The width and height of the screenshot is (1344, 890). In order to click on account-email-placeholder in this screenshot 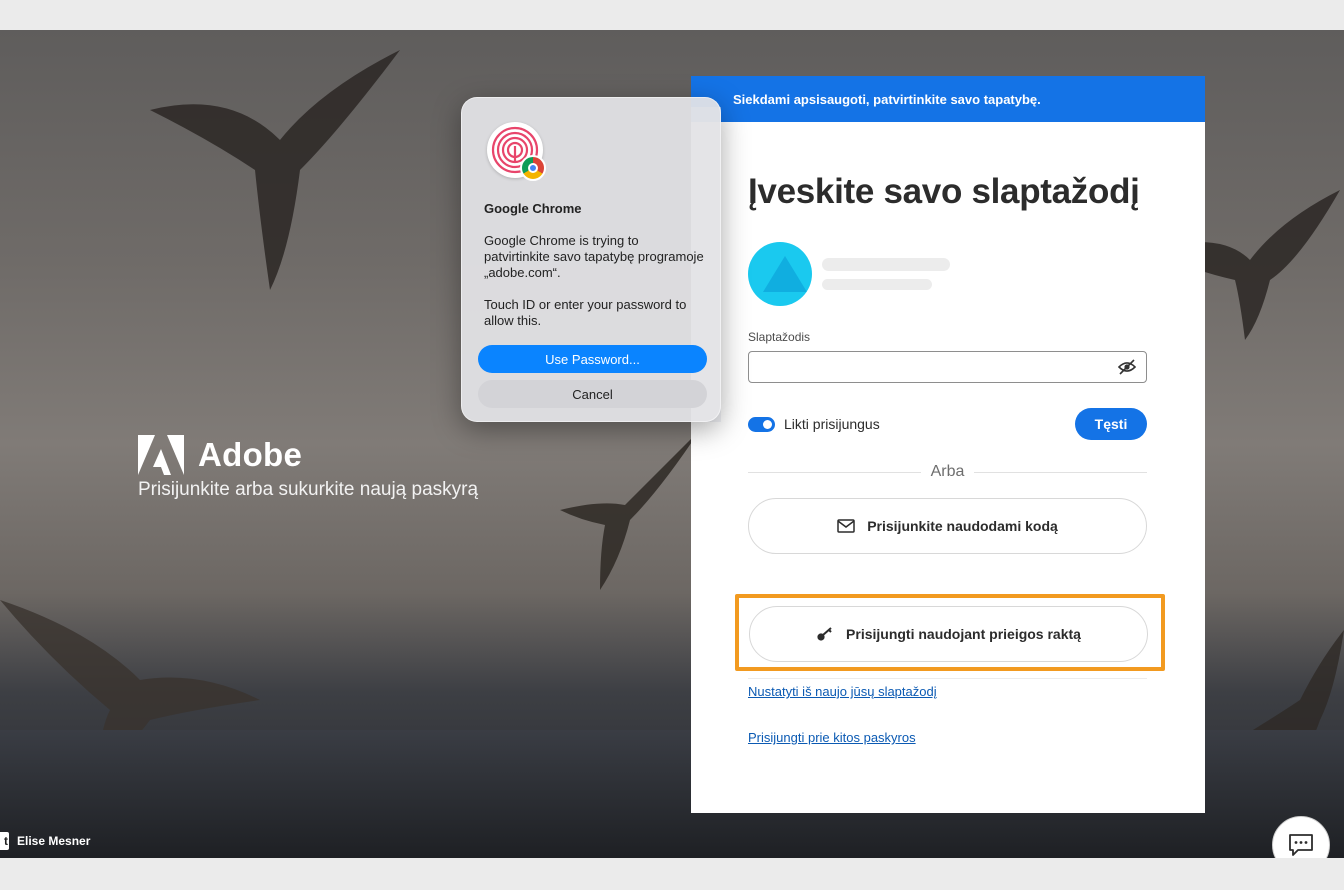, I will do `click(886, 274)`.